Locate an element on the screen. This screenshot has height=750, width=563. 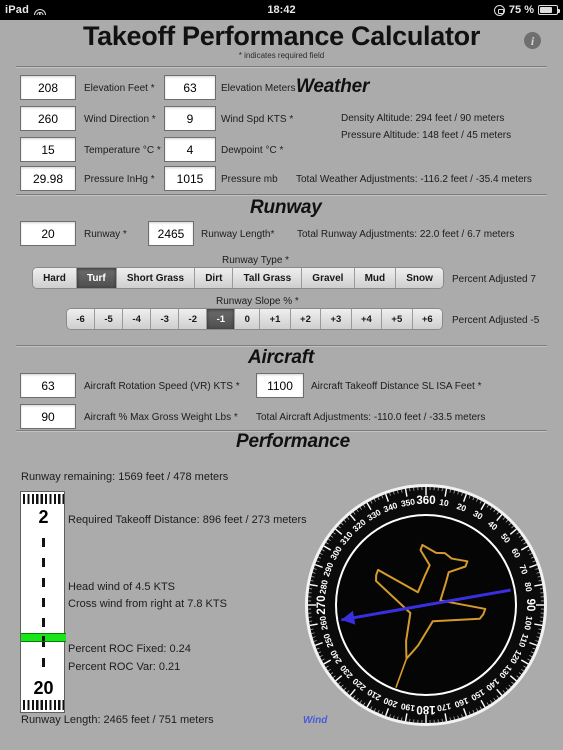
wind-direction-input: 260 is located at coordinates (48, 118).